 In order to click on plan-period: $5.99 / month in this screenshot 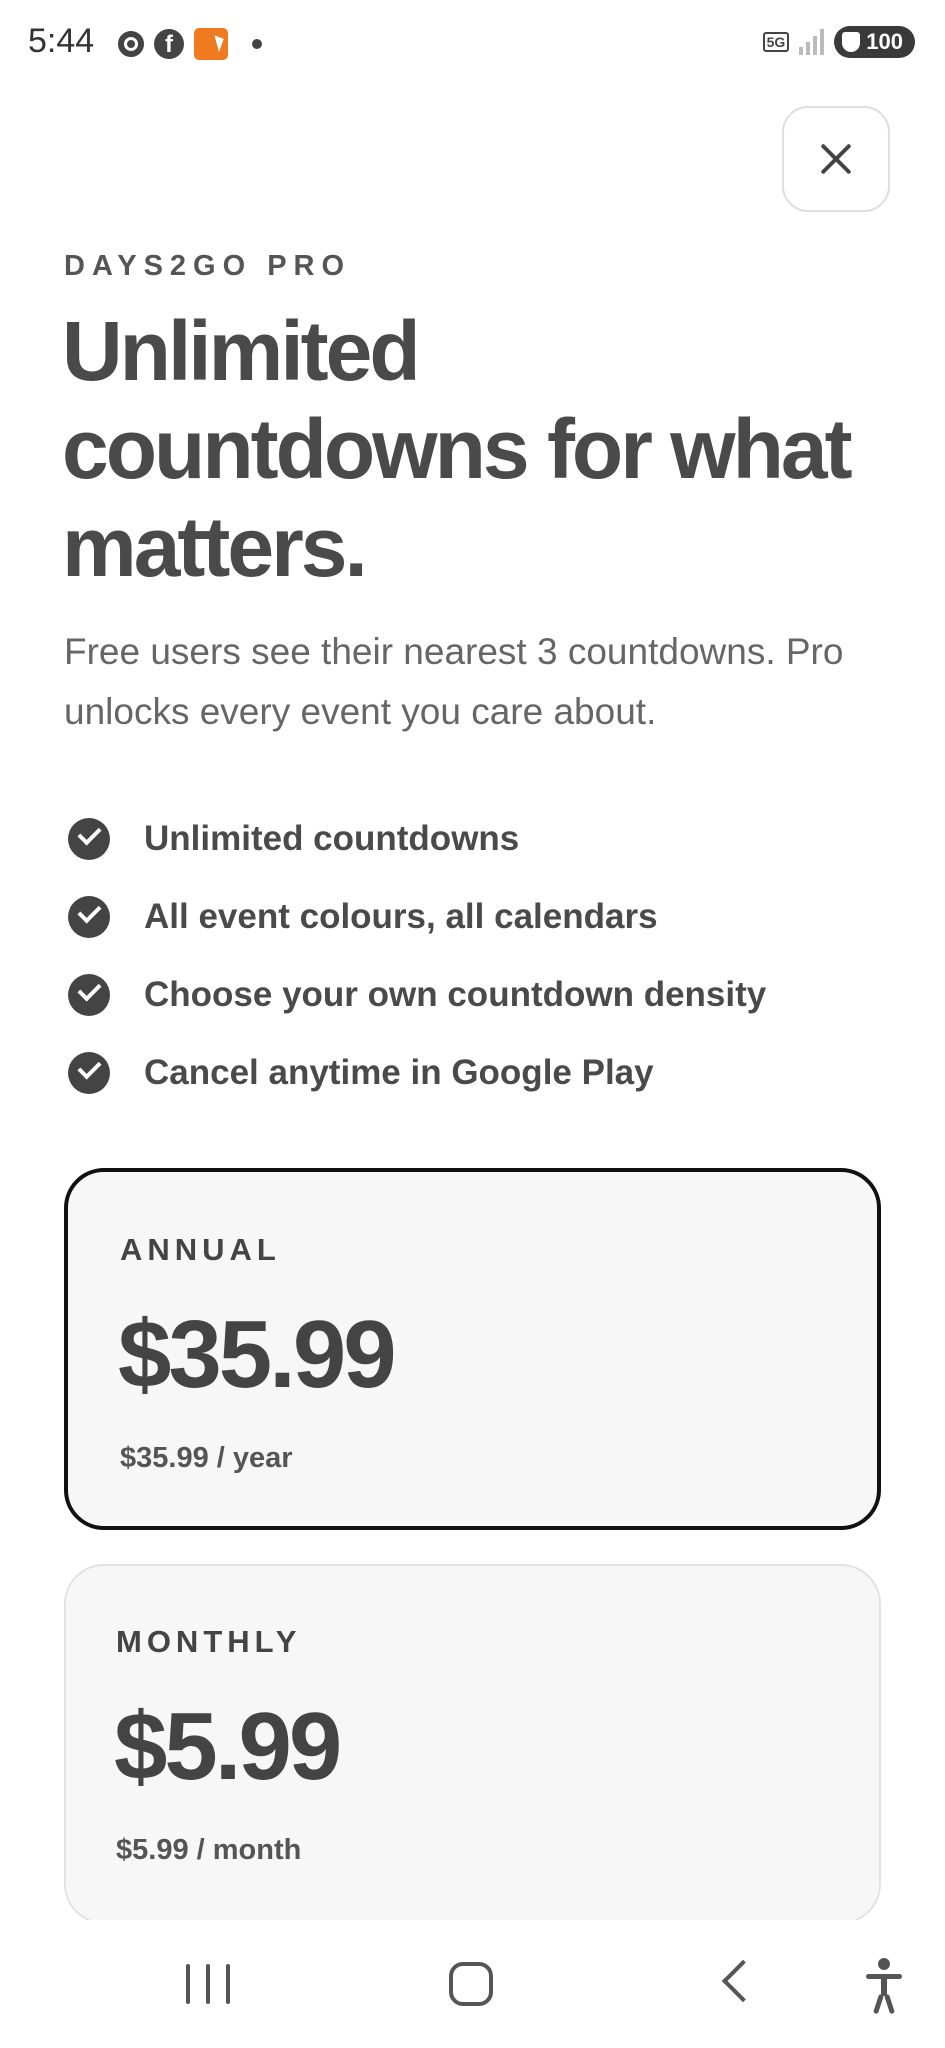, I will do `click(209, 1850)`.